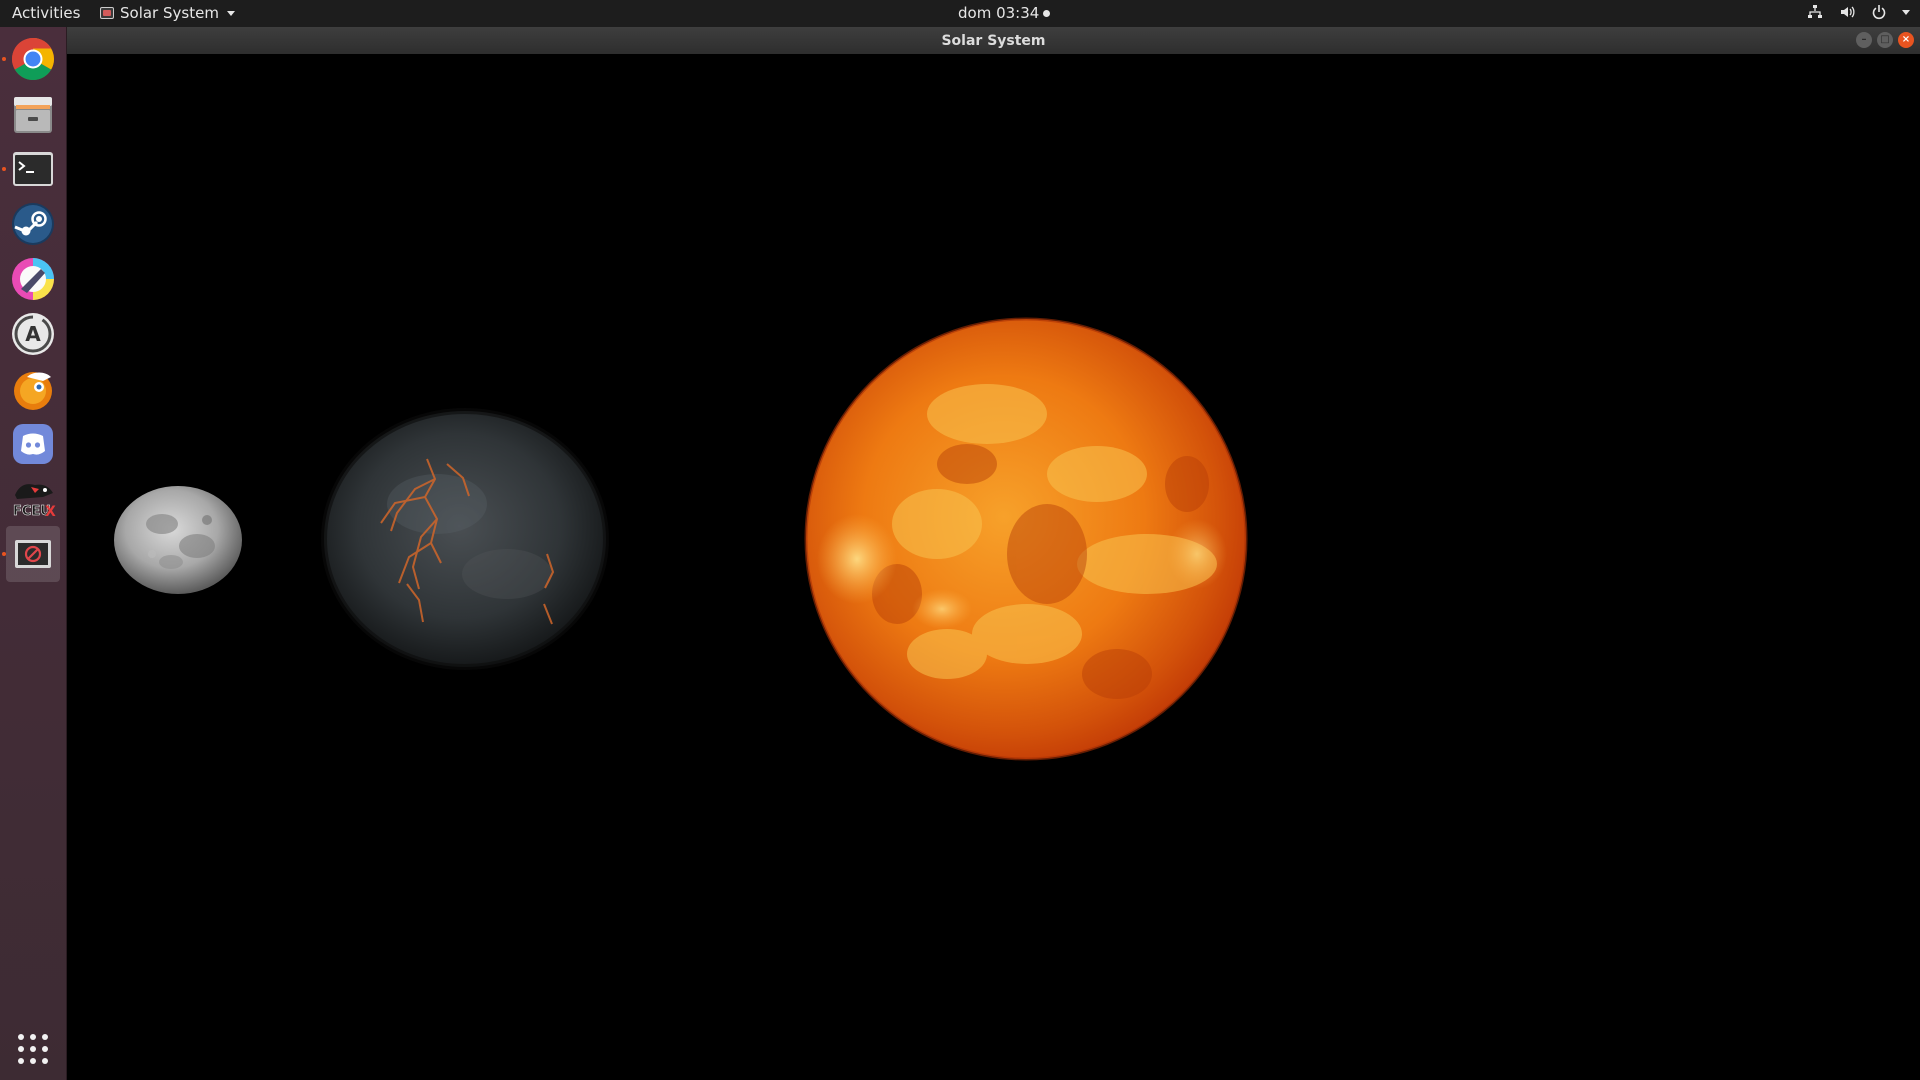 This screenshot has width=1920, height=1080. I want to click on dock: A FCEU X, so click(33, 553).